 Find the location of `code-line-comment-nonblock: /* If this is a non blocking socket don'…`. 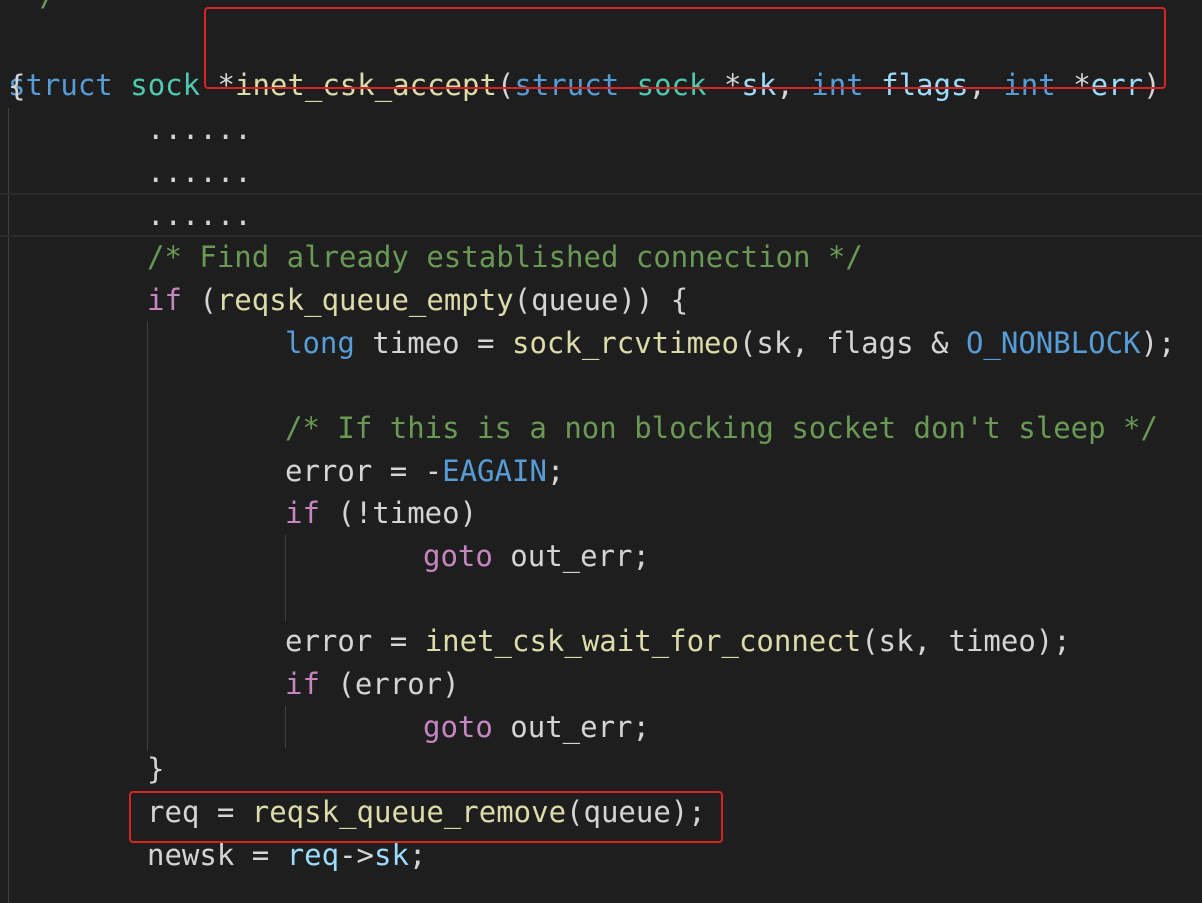

code-line-comment-nonblock: /* If this is a non blocking socket don'… is located at coordinates (721, 428).